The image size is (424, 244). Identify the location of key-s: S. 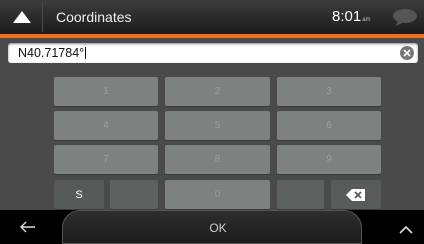
(79, 194).